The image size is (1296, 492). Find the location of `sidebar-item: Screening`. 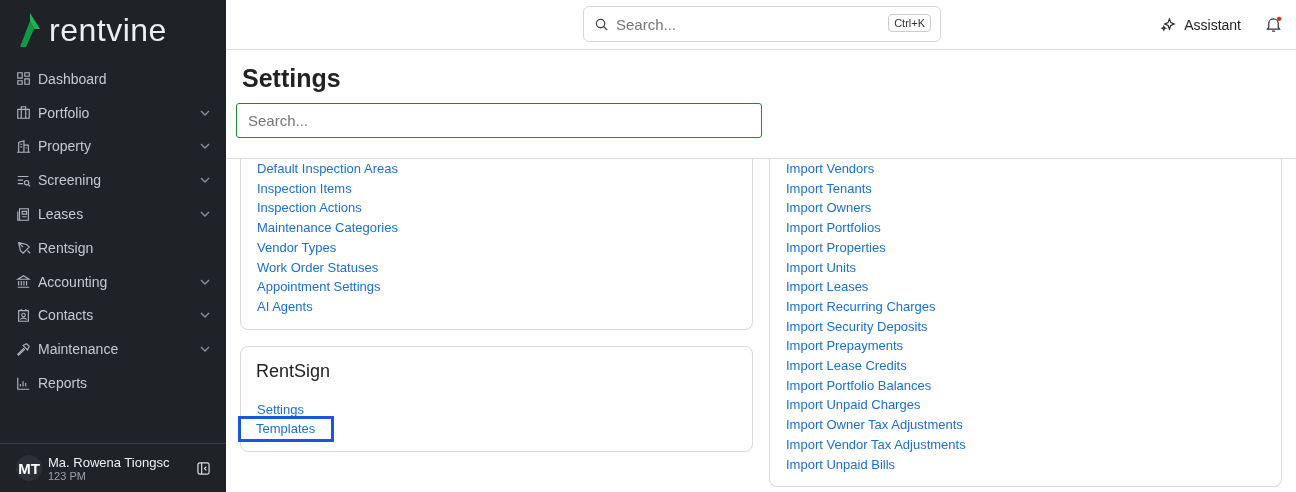

sidebar-item: Screening is located at coordinates (113, 180).